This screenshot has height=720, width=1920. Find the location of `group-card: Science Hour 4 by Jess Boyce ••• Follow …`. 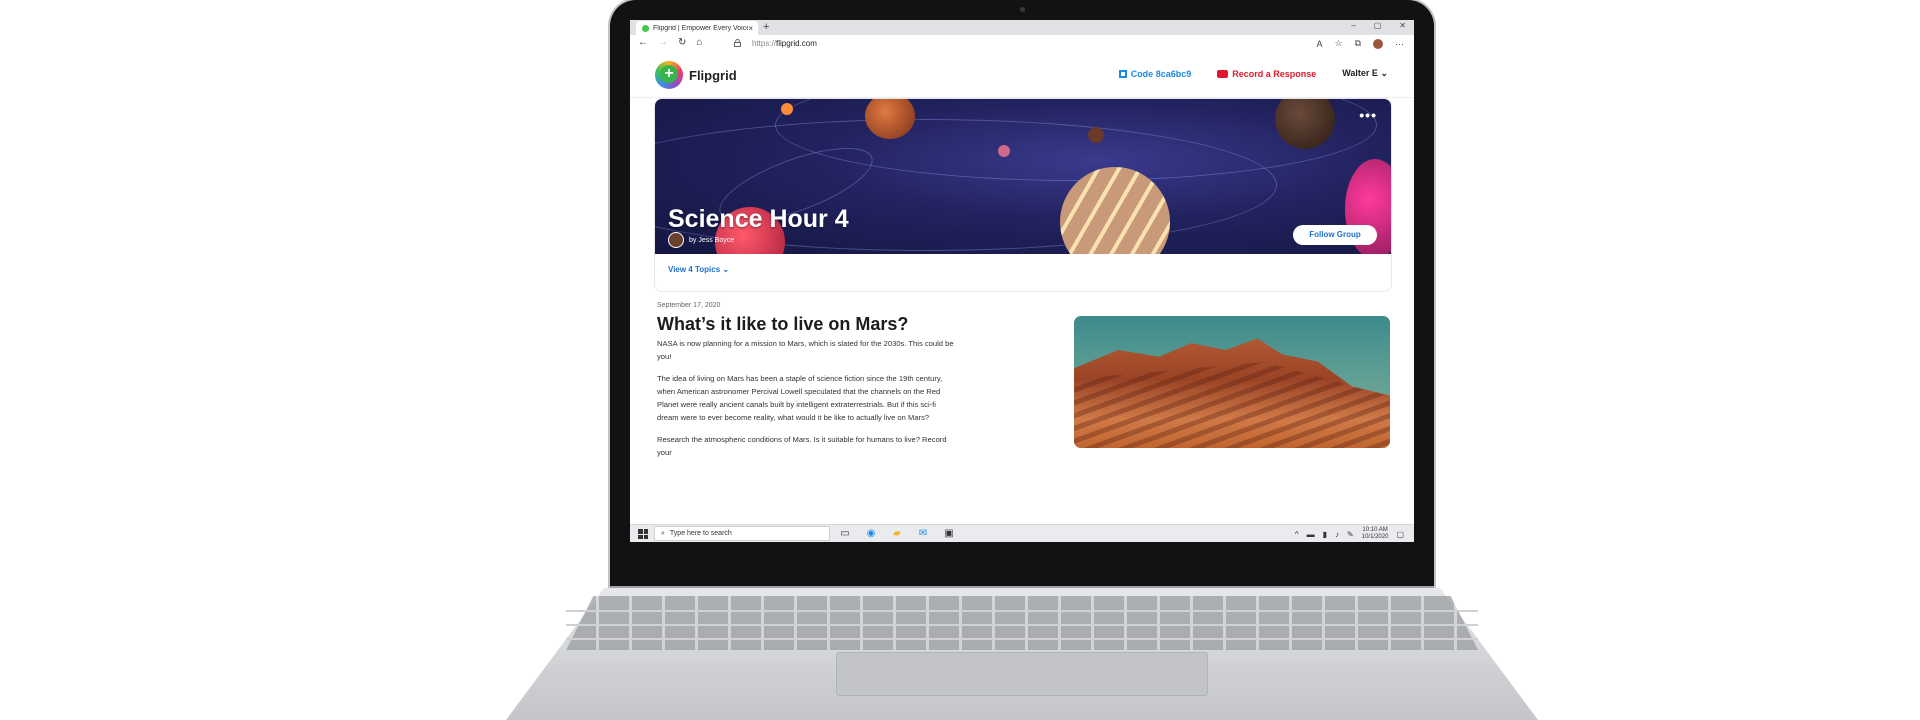

group-card: Science Hour 4 by Jess Boyce ••• Follow … is located at coordinates (1023, 195).